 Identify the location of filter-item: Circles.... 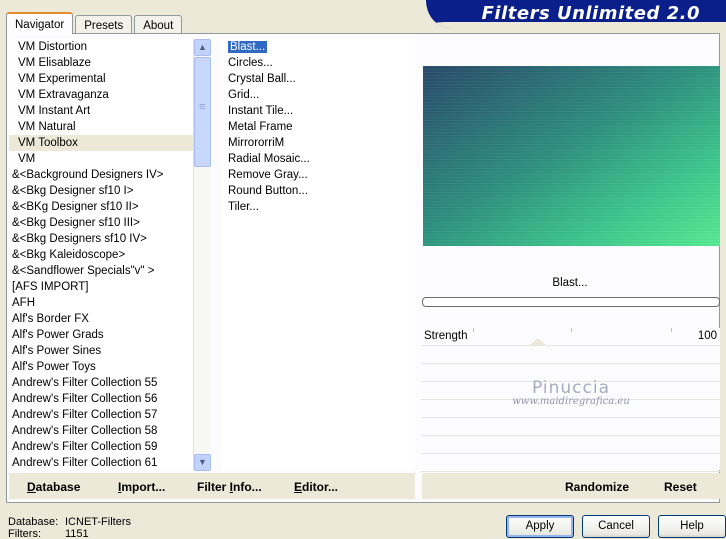
(320, 63).